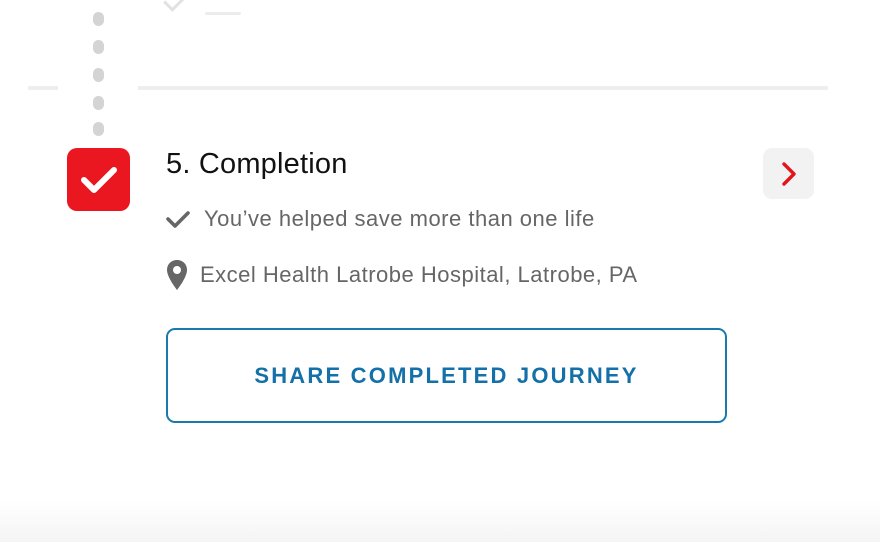 This screenshot has height=542, width=880. I want to click on faded-text-line, so click(223, 13).